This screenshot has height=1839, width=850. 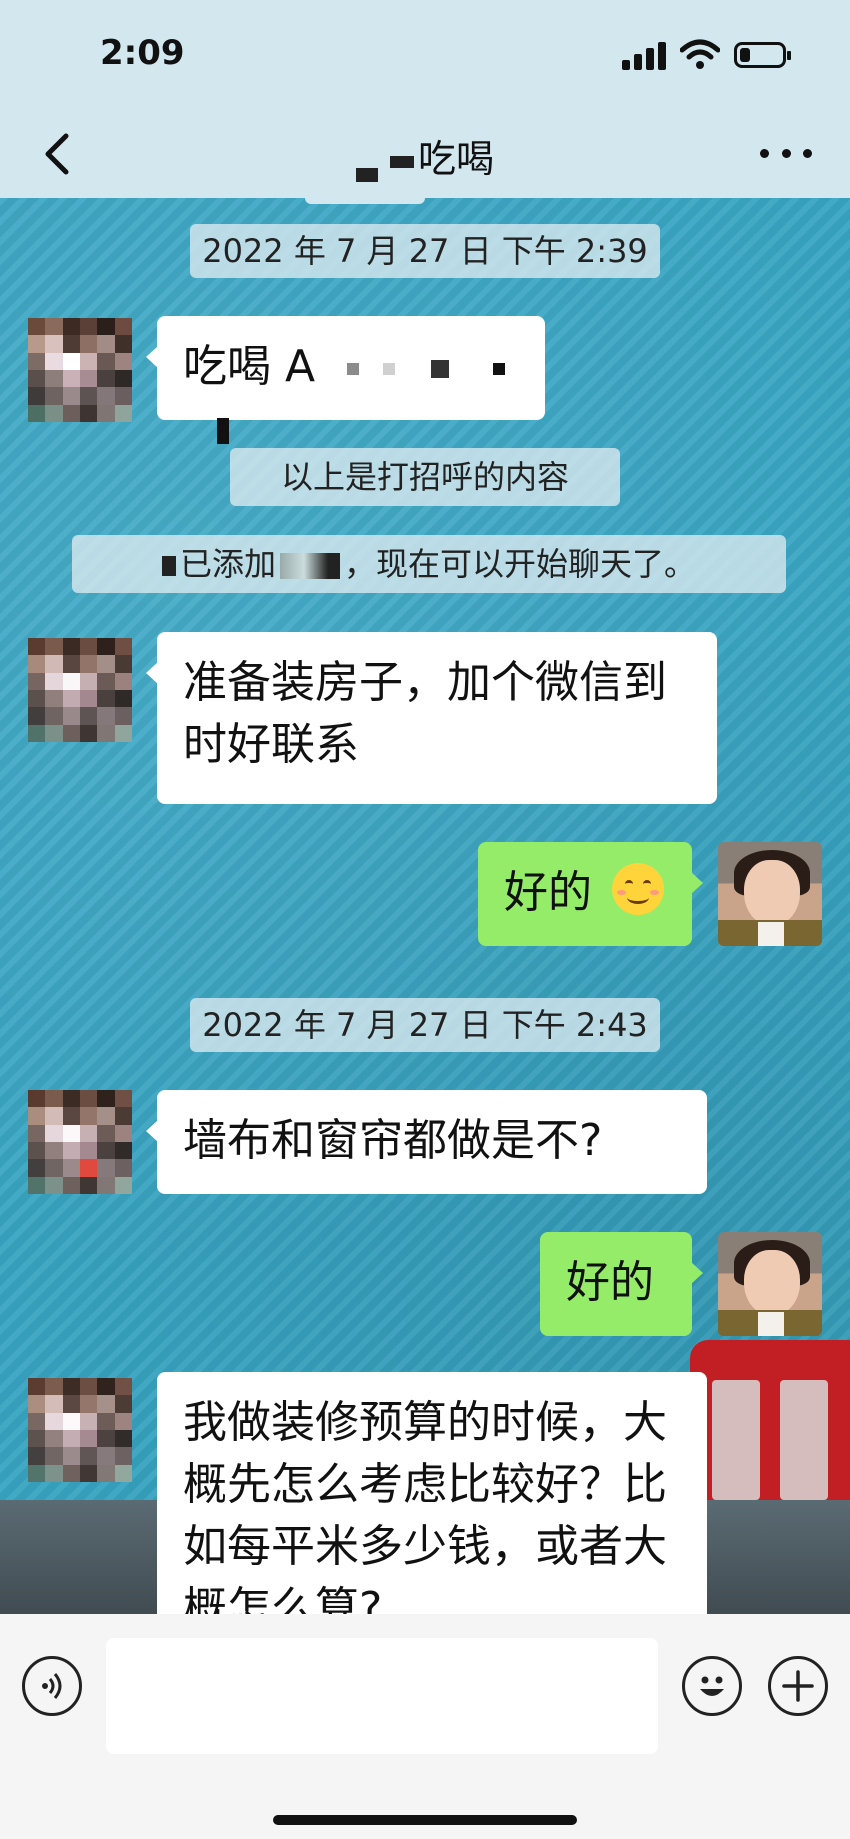 What do you see at coordinates (745, 55) in the screenshot?
I see `battery-level` at bounding box center [745, 55].